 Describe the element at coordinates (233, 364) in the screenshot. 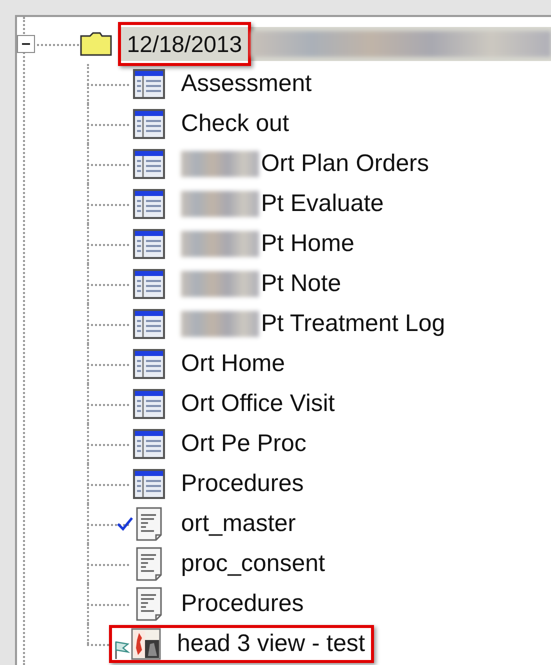

I see `tree-item-label: Ort Home` at that location.